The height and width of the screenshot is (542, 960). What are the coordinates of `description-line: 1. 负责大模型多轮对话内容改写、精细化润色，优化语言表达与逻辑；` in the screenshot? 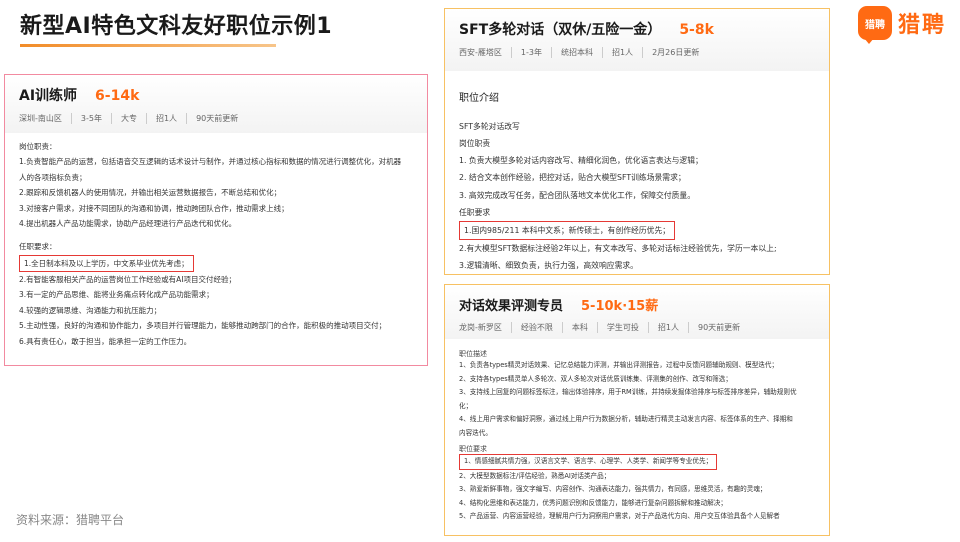 It's located at (581, 161).